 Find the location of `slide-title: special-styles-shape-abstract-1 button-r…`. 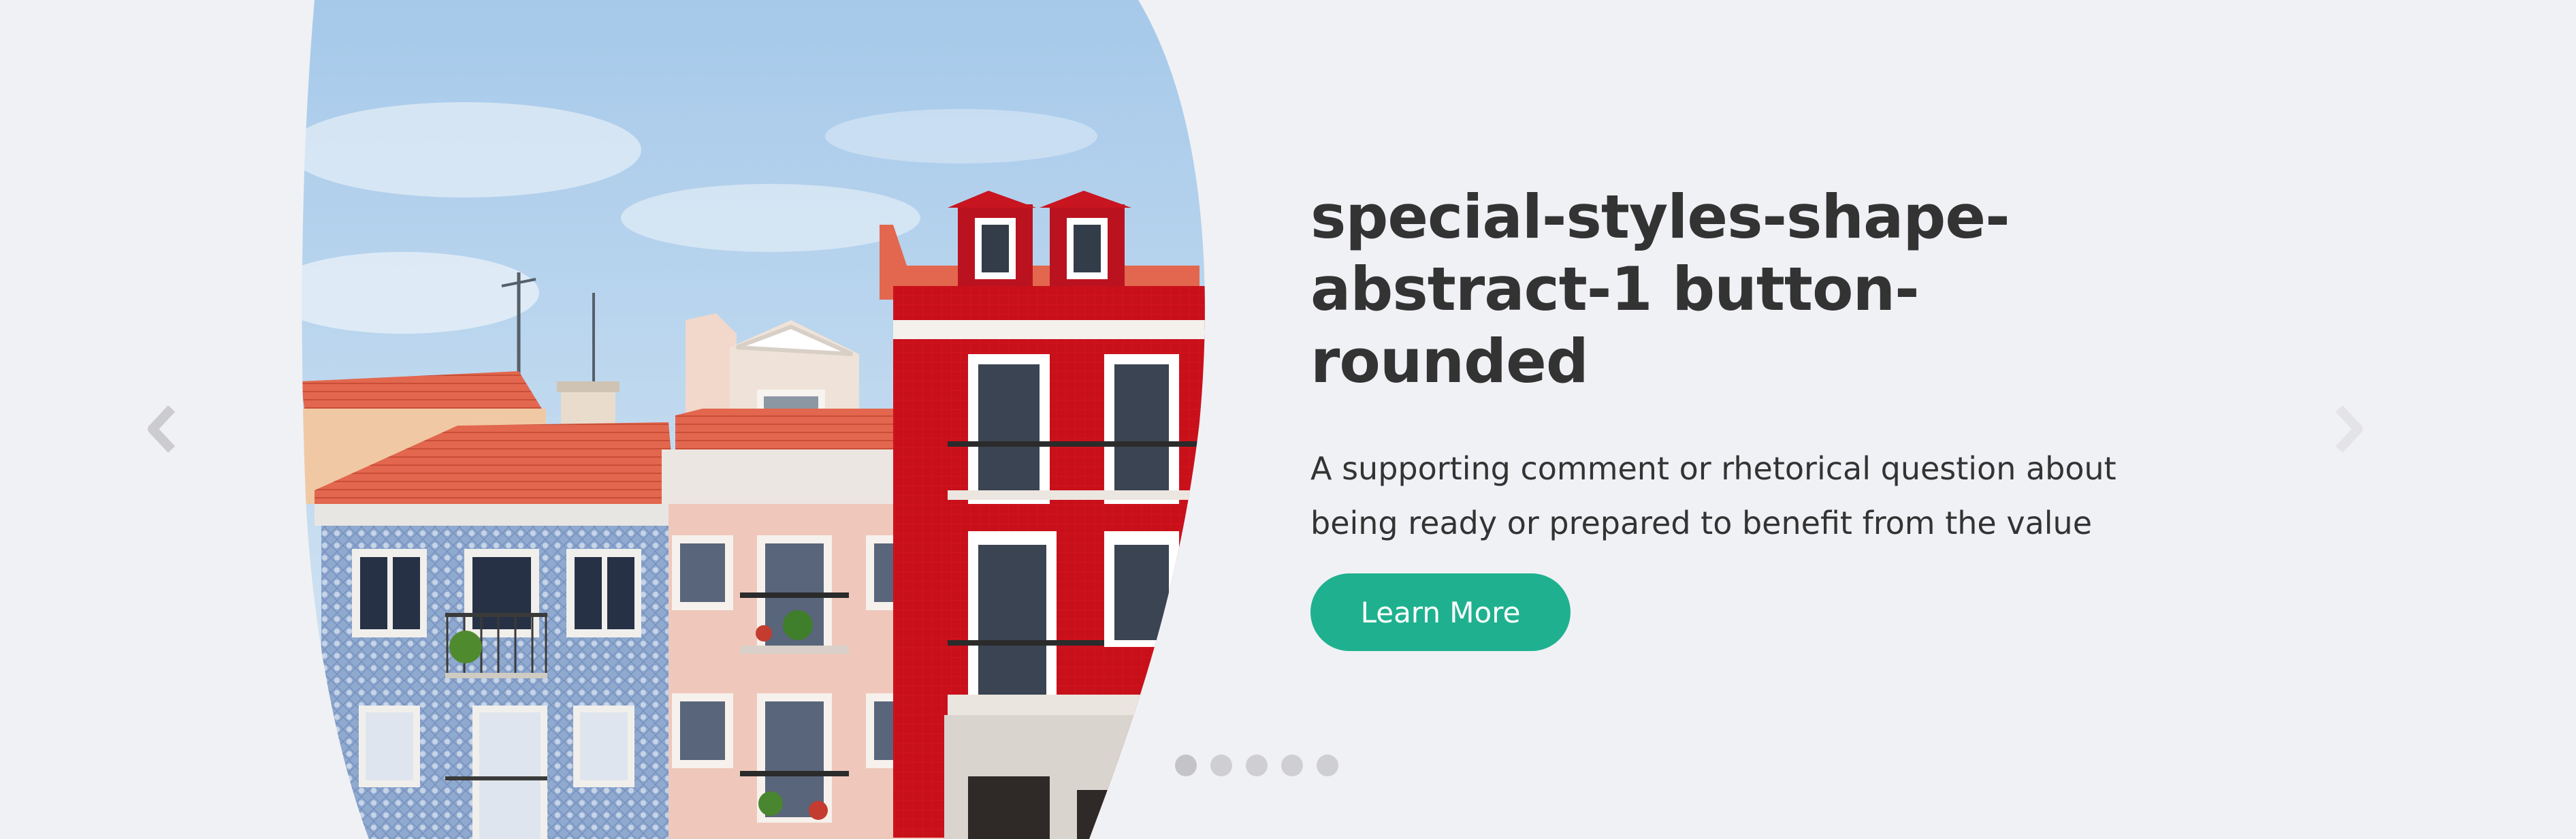

slide-title: special-styles-shape-abstract-1 button-r… is located at coordinates (1660, 289).